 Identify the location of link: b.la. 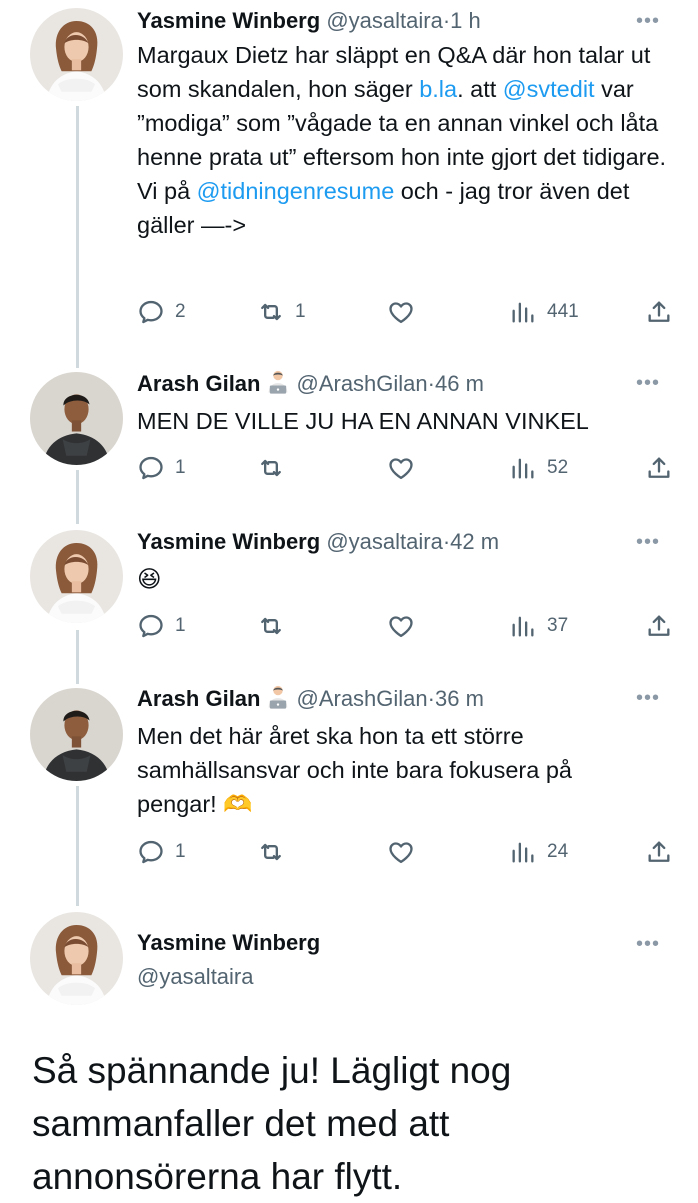
(438, 89).